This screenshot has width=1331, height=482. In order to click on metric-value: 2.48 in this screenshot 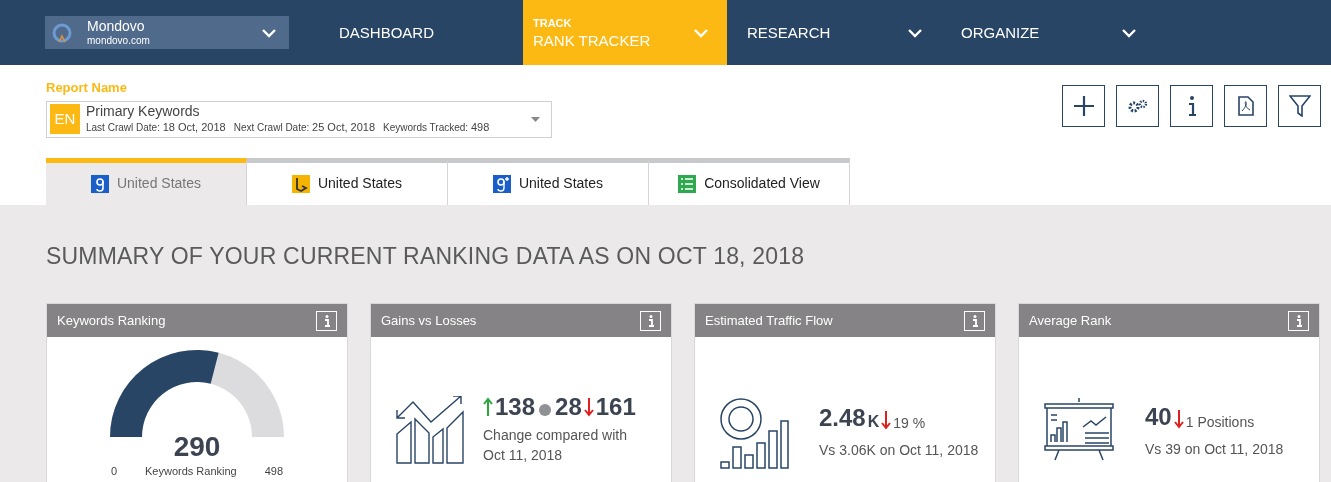, I will do `click(842, 417)`.